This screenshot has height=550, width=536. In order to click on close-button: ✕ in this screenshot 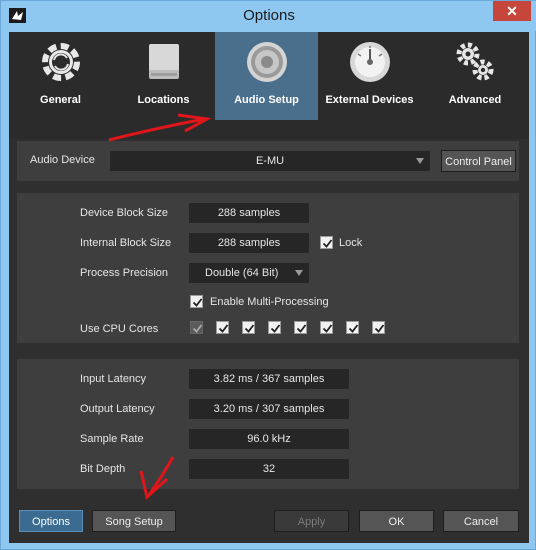, I will do `click(512, 11)`.